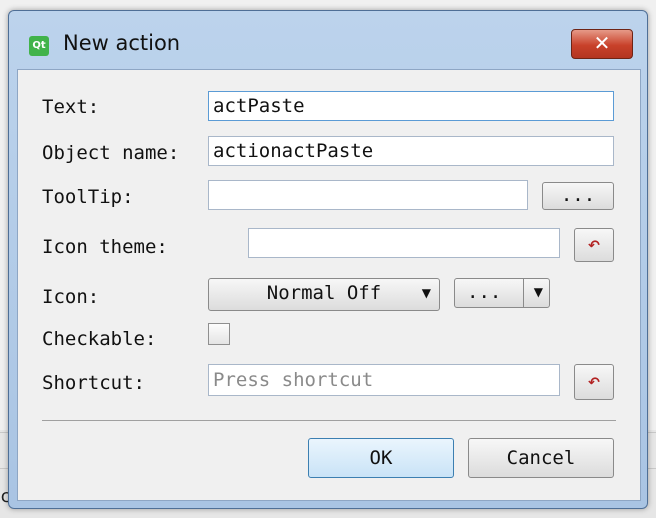 The image size is (656, 518). I want to click on title-bar: Qt New action ✕, so click(328, 40).